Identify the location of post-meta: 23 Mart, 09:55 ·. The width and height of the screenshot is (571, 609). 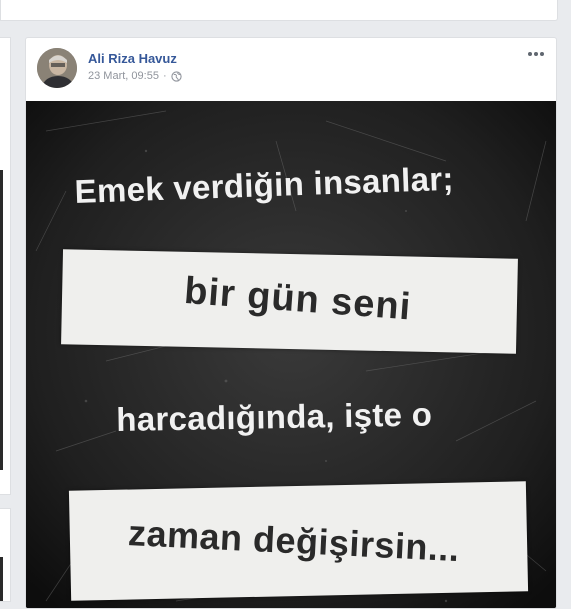
(135, 76).